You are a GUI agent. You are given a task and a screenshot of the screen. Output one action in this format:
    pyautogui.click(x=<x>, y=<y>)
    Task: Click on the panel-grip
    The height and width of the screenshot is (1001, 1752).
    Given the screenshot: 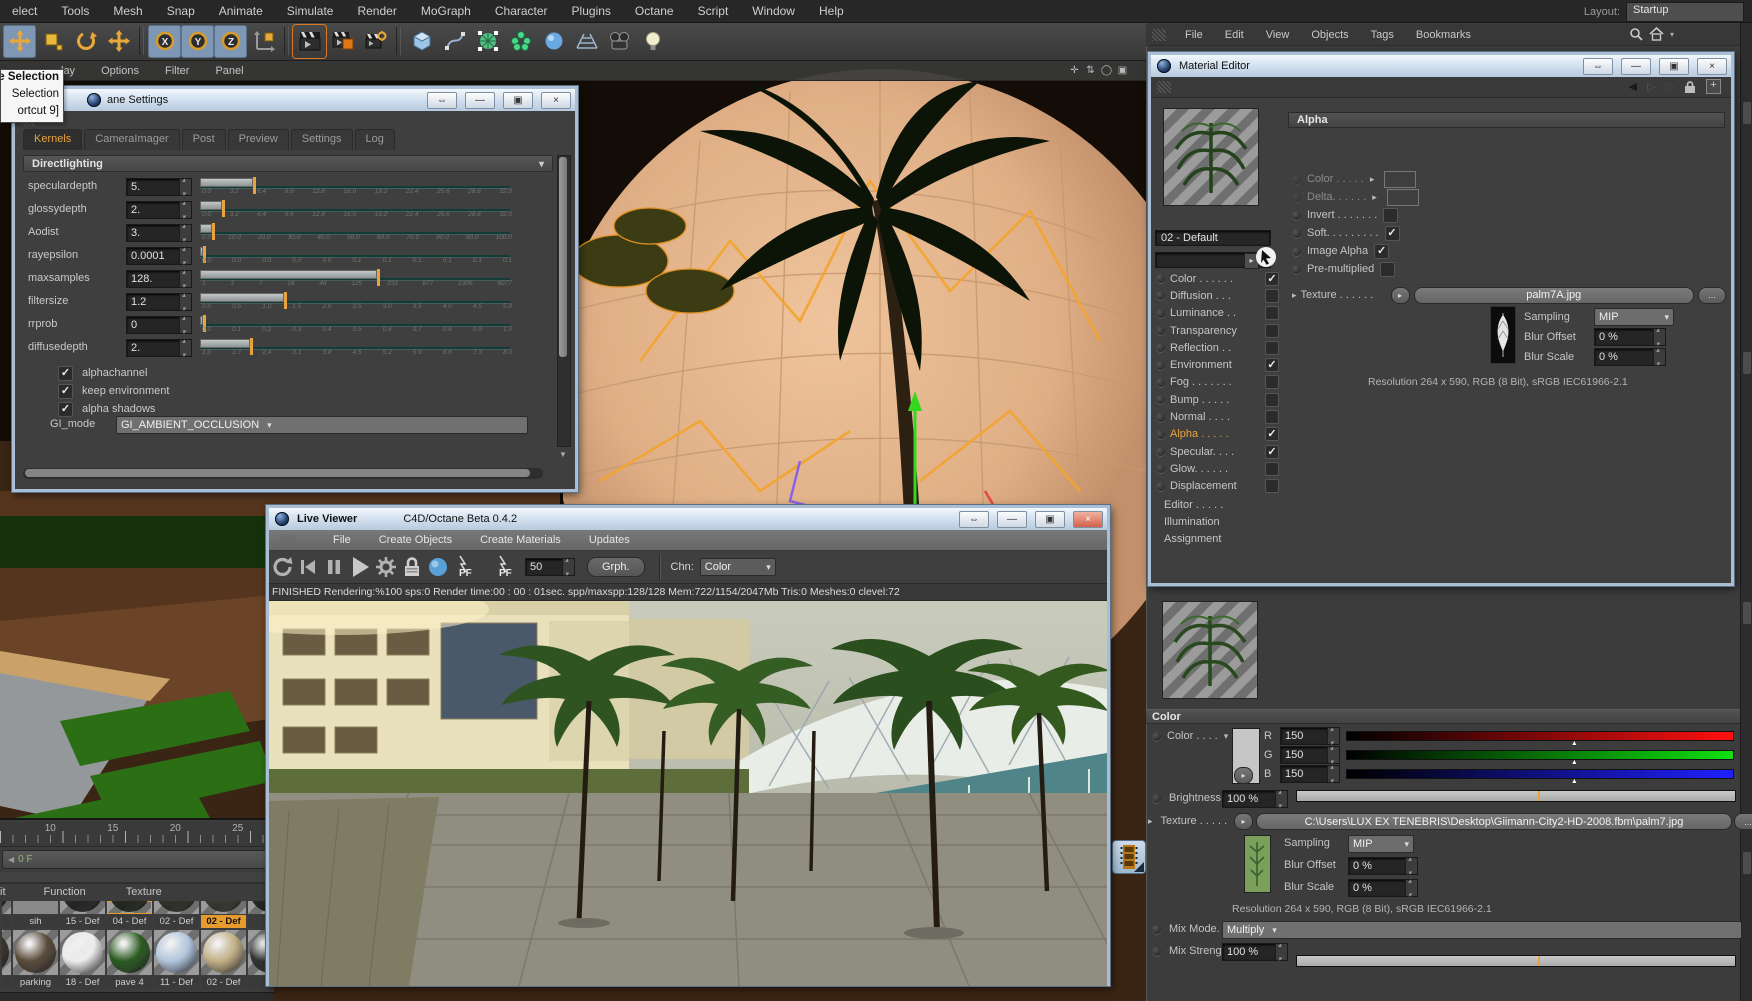 What is the action you would take?
    pyautogui.click(x=1159, y=34)
    